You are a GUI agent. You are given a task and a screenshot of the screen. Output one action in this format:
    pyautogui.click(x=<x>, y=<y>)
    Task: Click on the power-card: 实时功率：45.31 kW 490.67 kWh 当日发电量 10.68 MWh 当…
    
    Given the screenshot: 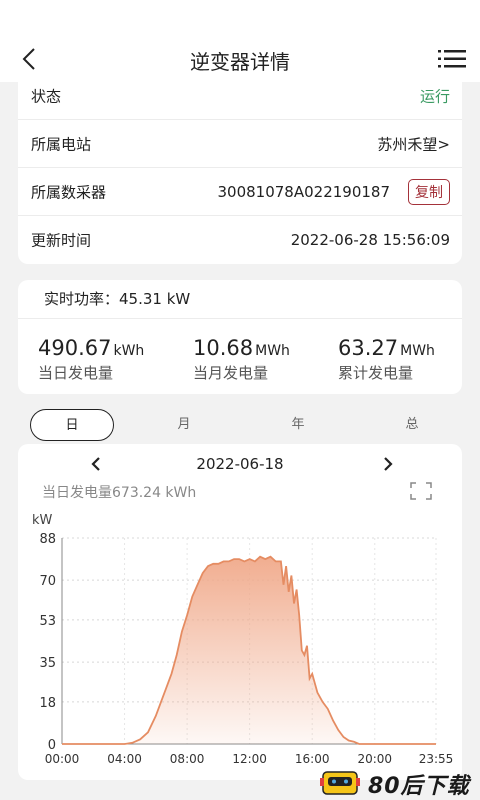 What is the action you would take?
    pyautogui.click(x=240, y=337)
    